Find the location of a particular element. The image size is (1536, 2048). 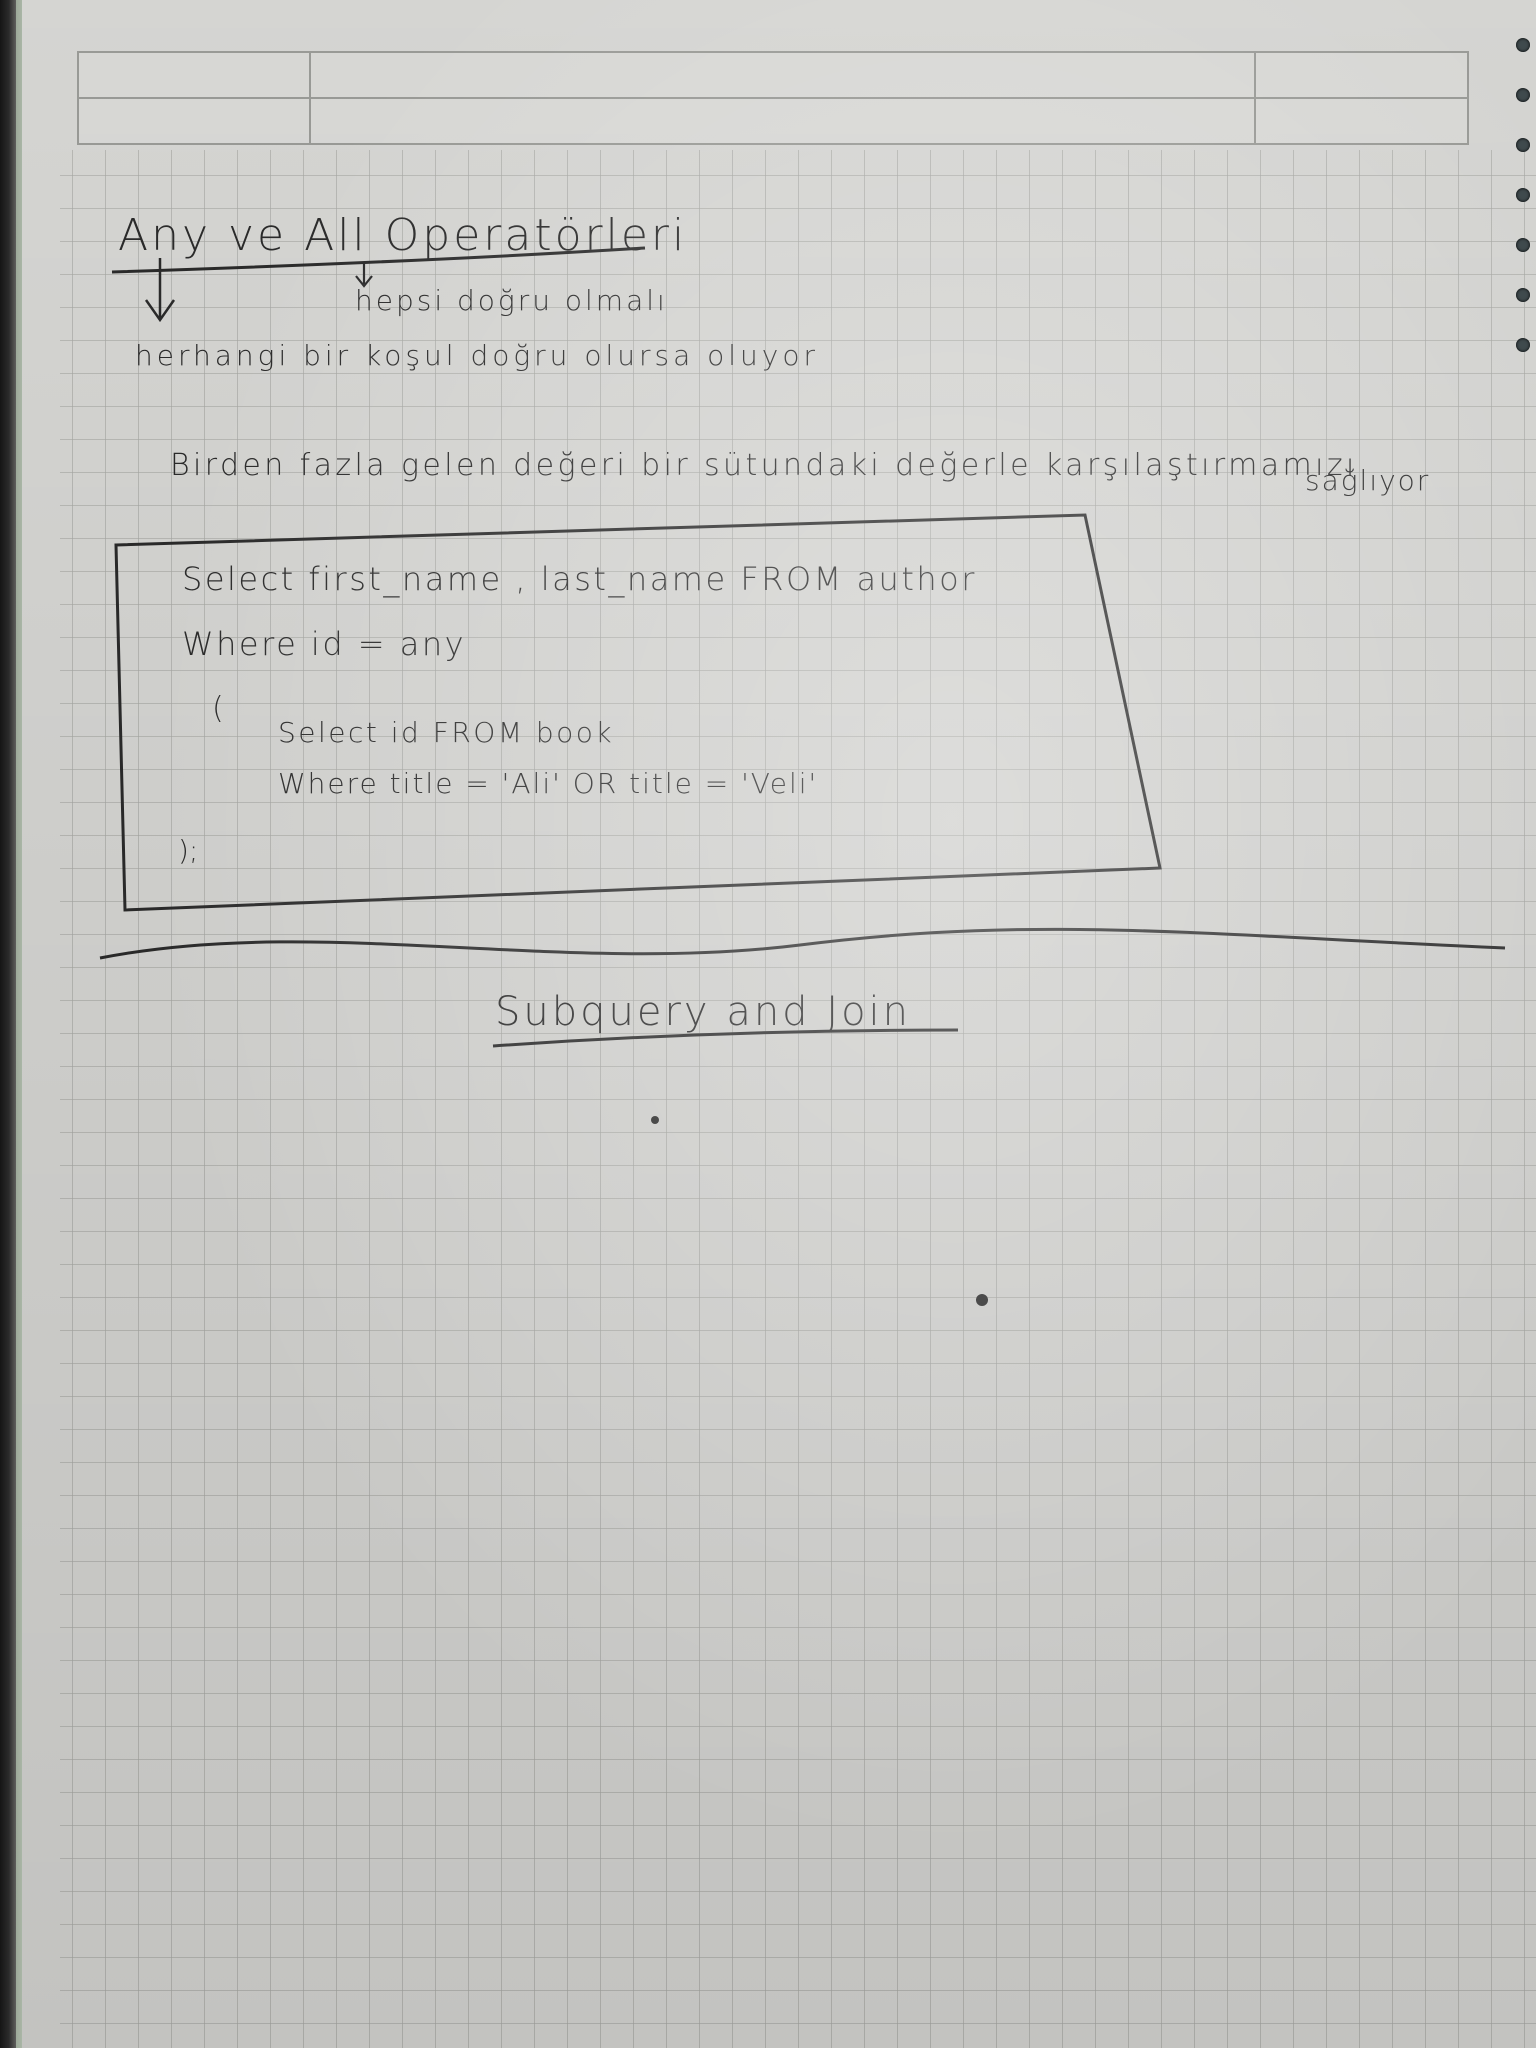

section-heading: Subquery and Join is located at coordinates (703, 1012).